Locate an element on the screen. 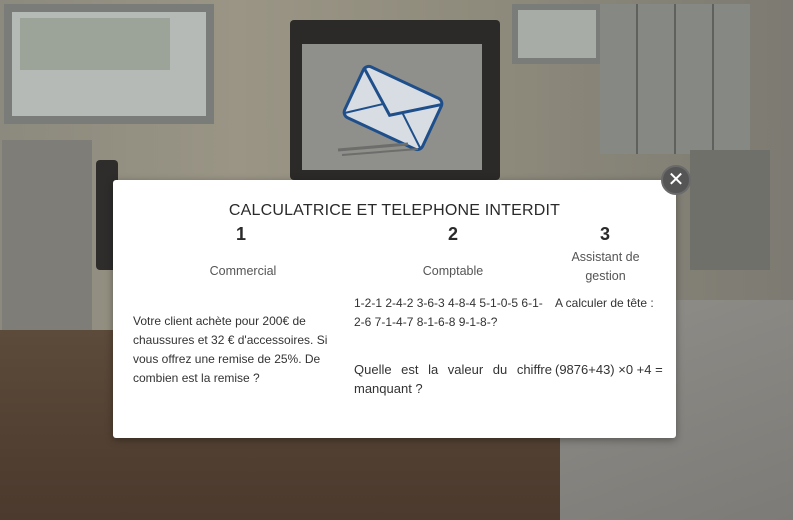 The image size is (793, 520). column-number-2: 2 is located at coordinates (453, 234).